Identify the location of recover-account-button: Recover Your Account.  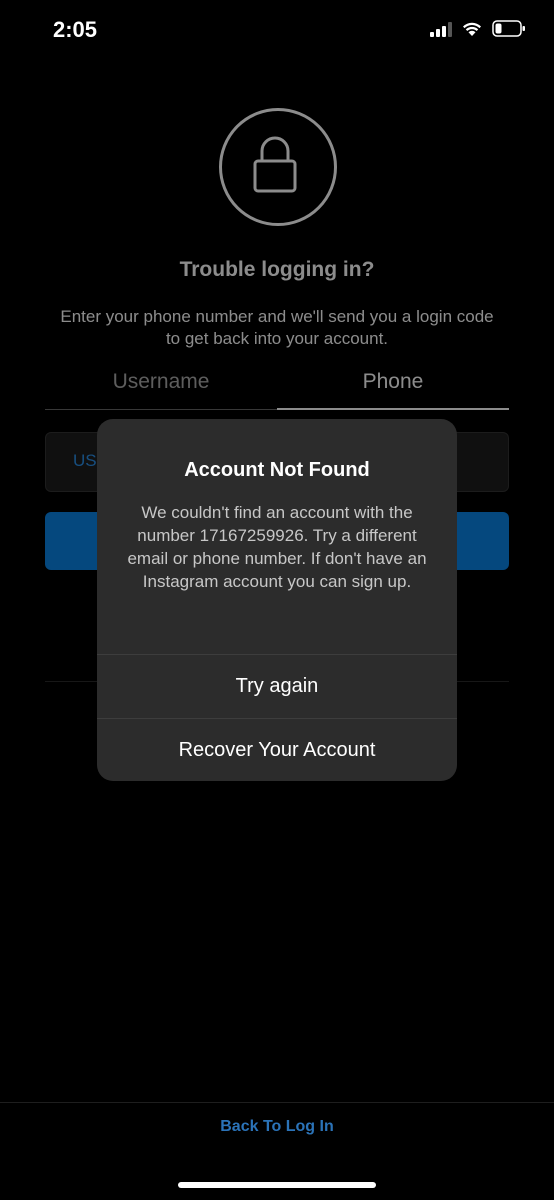
(277, 749).